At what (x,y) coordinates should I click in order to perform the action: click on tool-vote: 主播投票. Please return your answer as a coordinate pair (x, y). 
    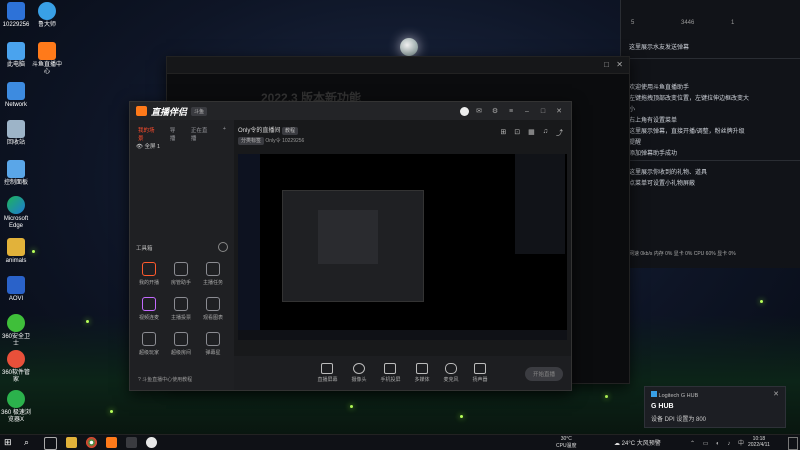
    Looking at the image, I should click on (181, 309).